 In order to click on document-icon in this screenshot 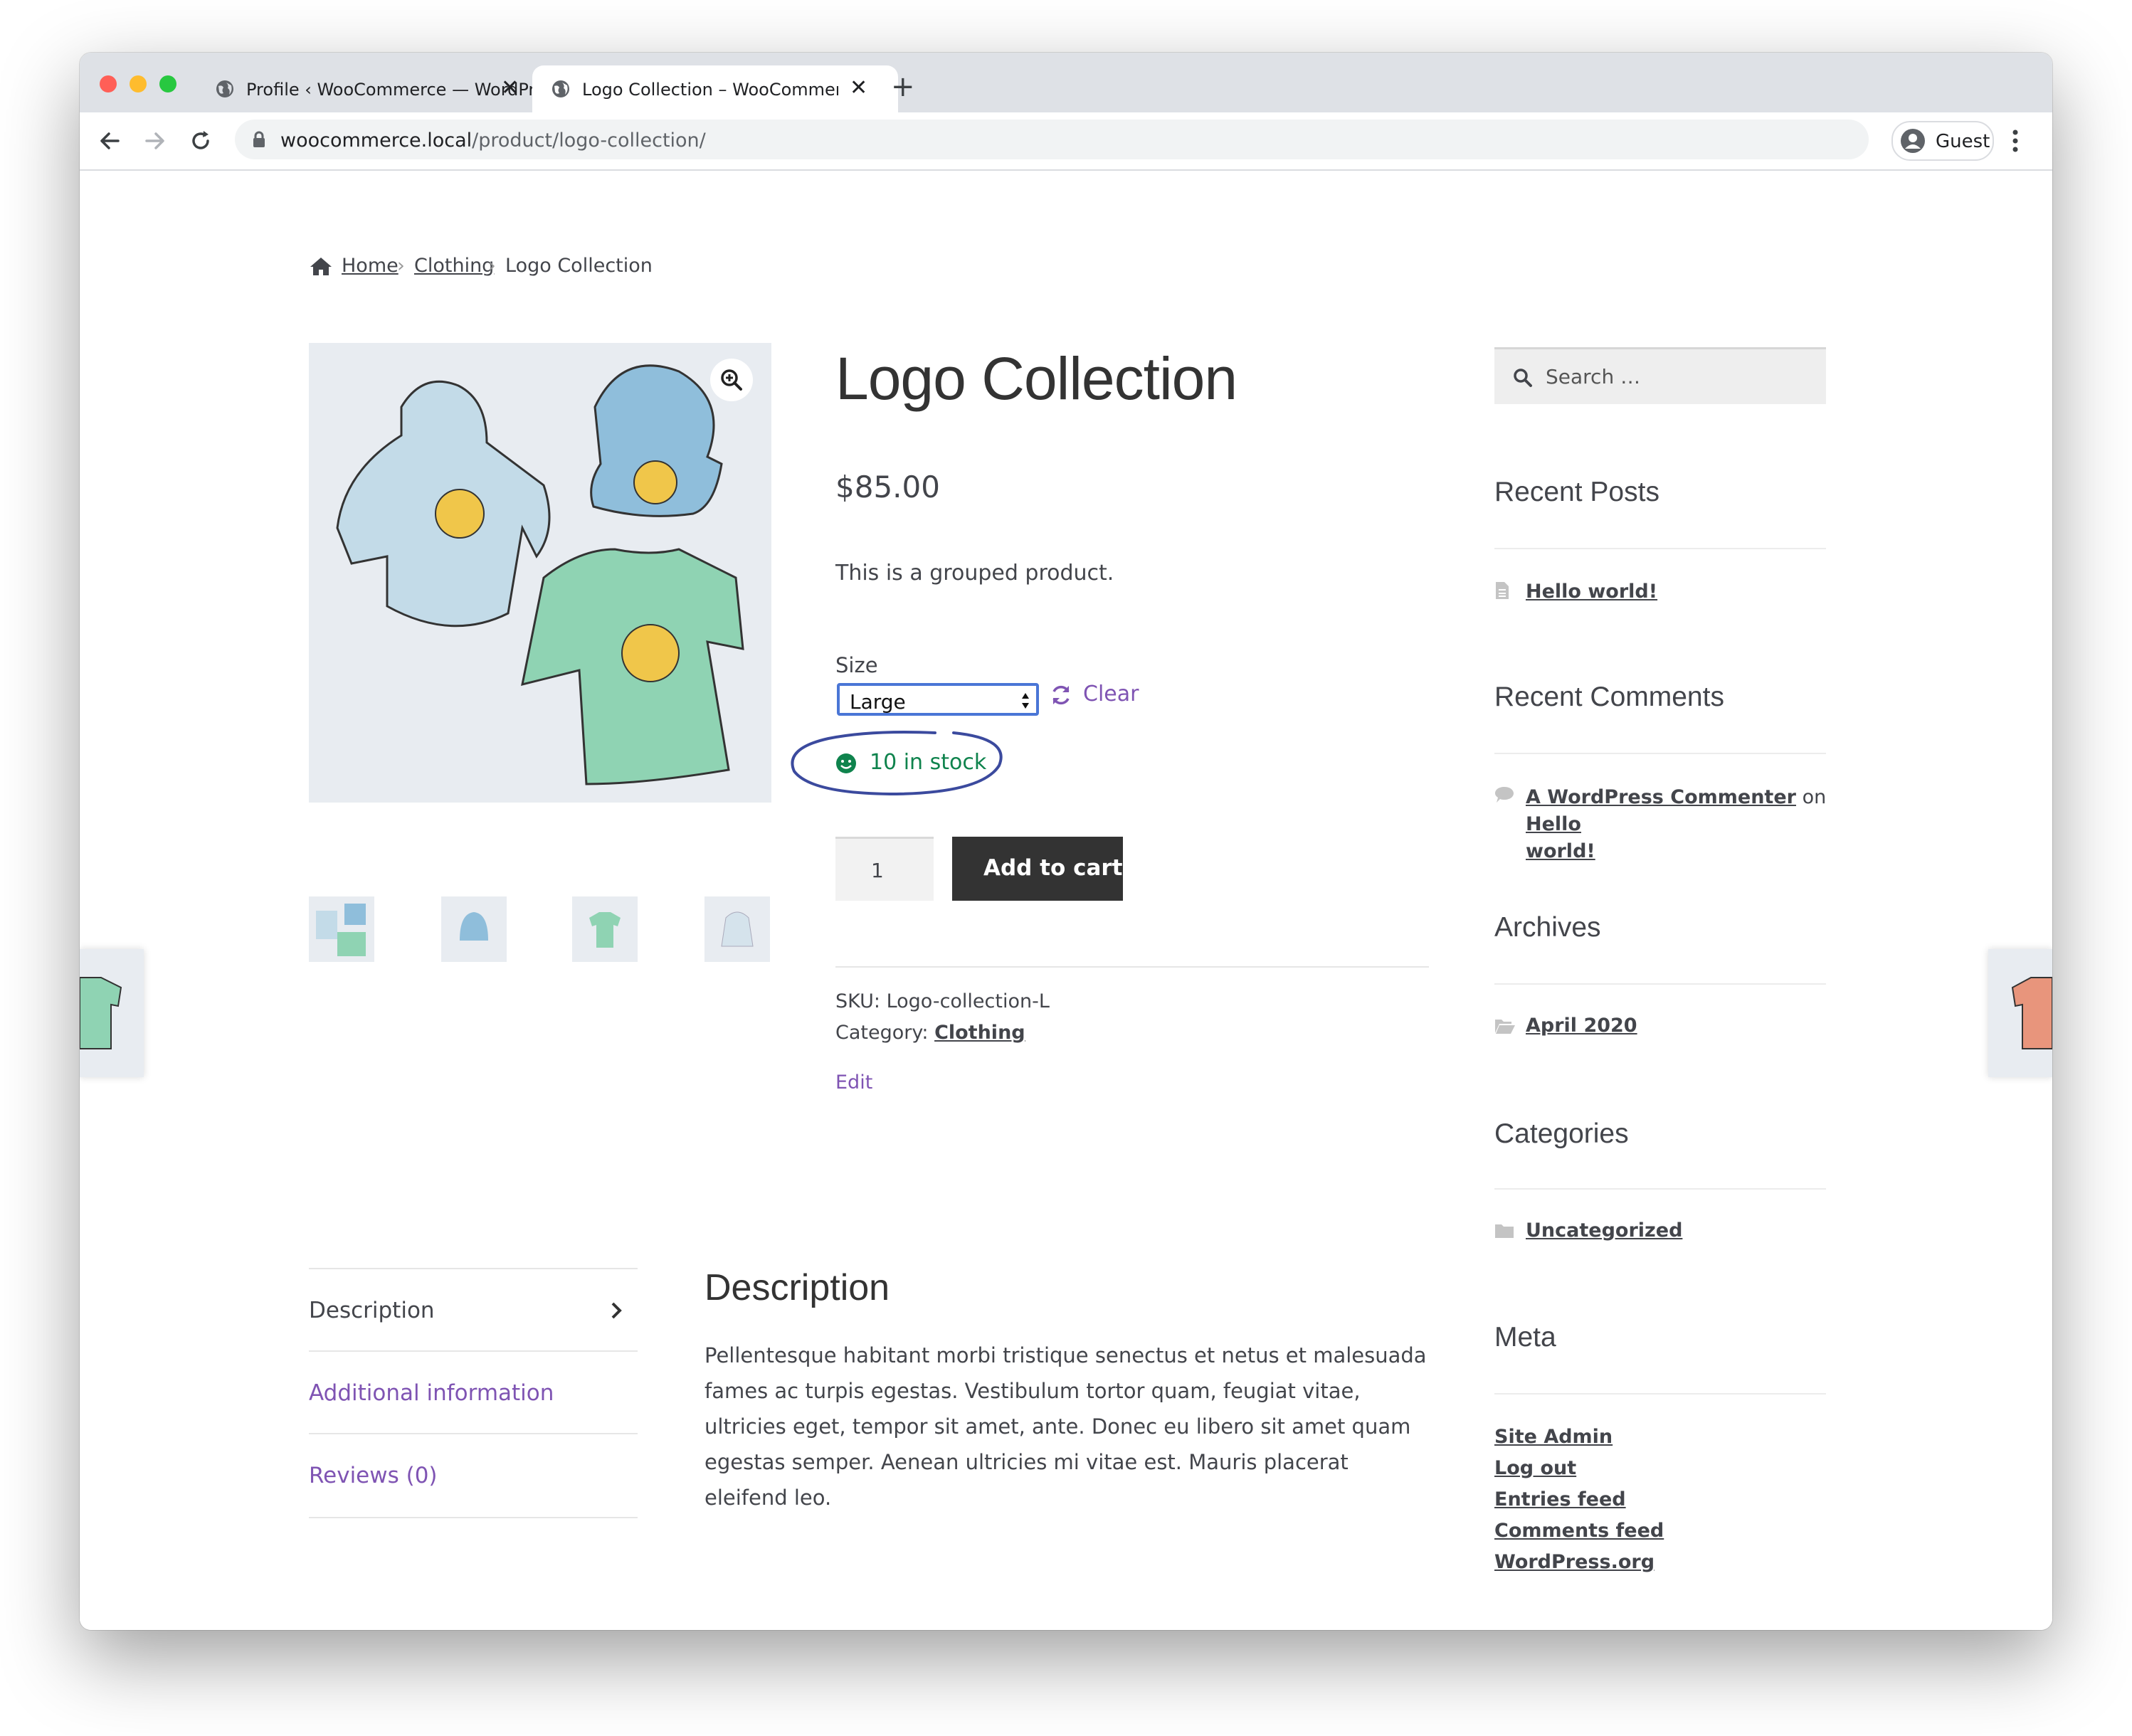, I will do `click(1502, 590)`.